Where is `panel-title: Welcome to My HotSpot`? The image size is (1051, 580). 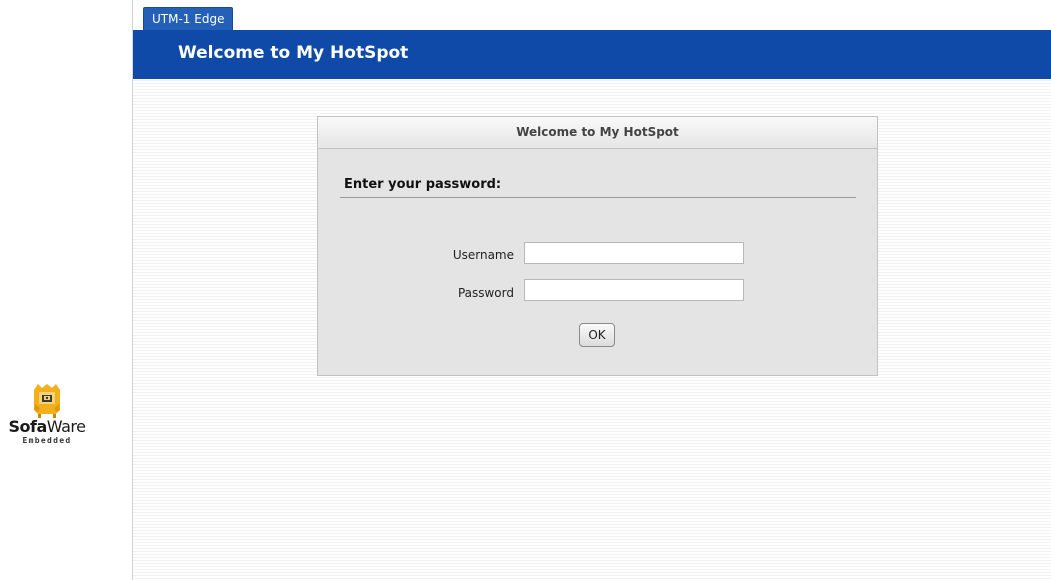
panel-title: Welcome to My HotSpot is located at coordinates (597, 133).